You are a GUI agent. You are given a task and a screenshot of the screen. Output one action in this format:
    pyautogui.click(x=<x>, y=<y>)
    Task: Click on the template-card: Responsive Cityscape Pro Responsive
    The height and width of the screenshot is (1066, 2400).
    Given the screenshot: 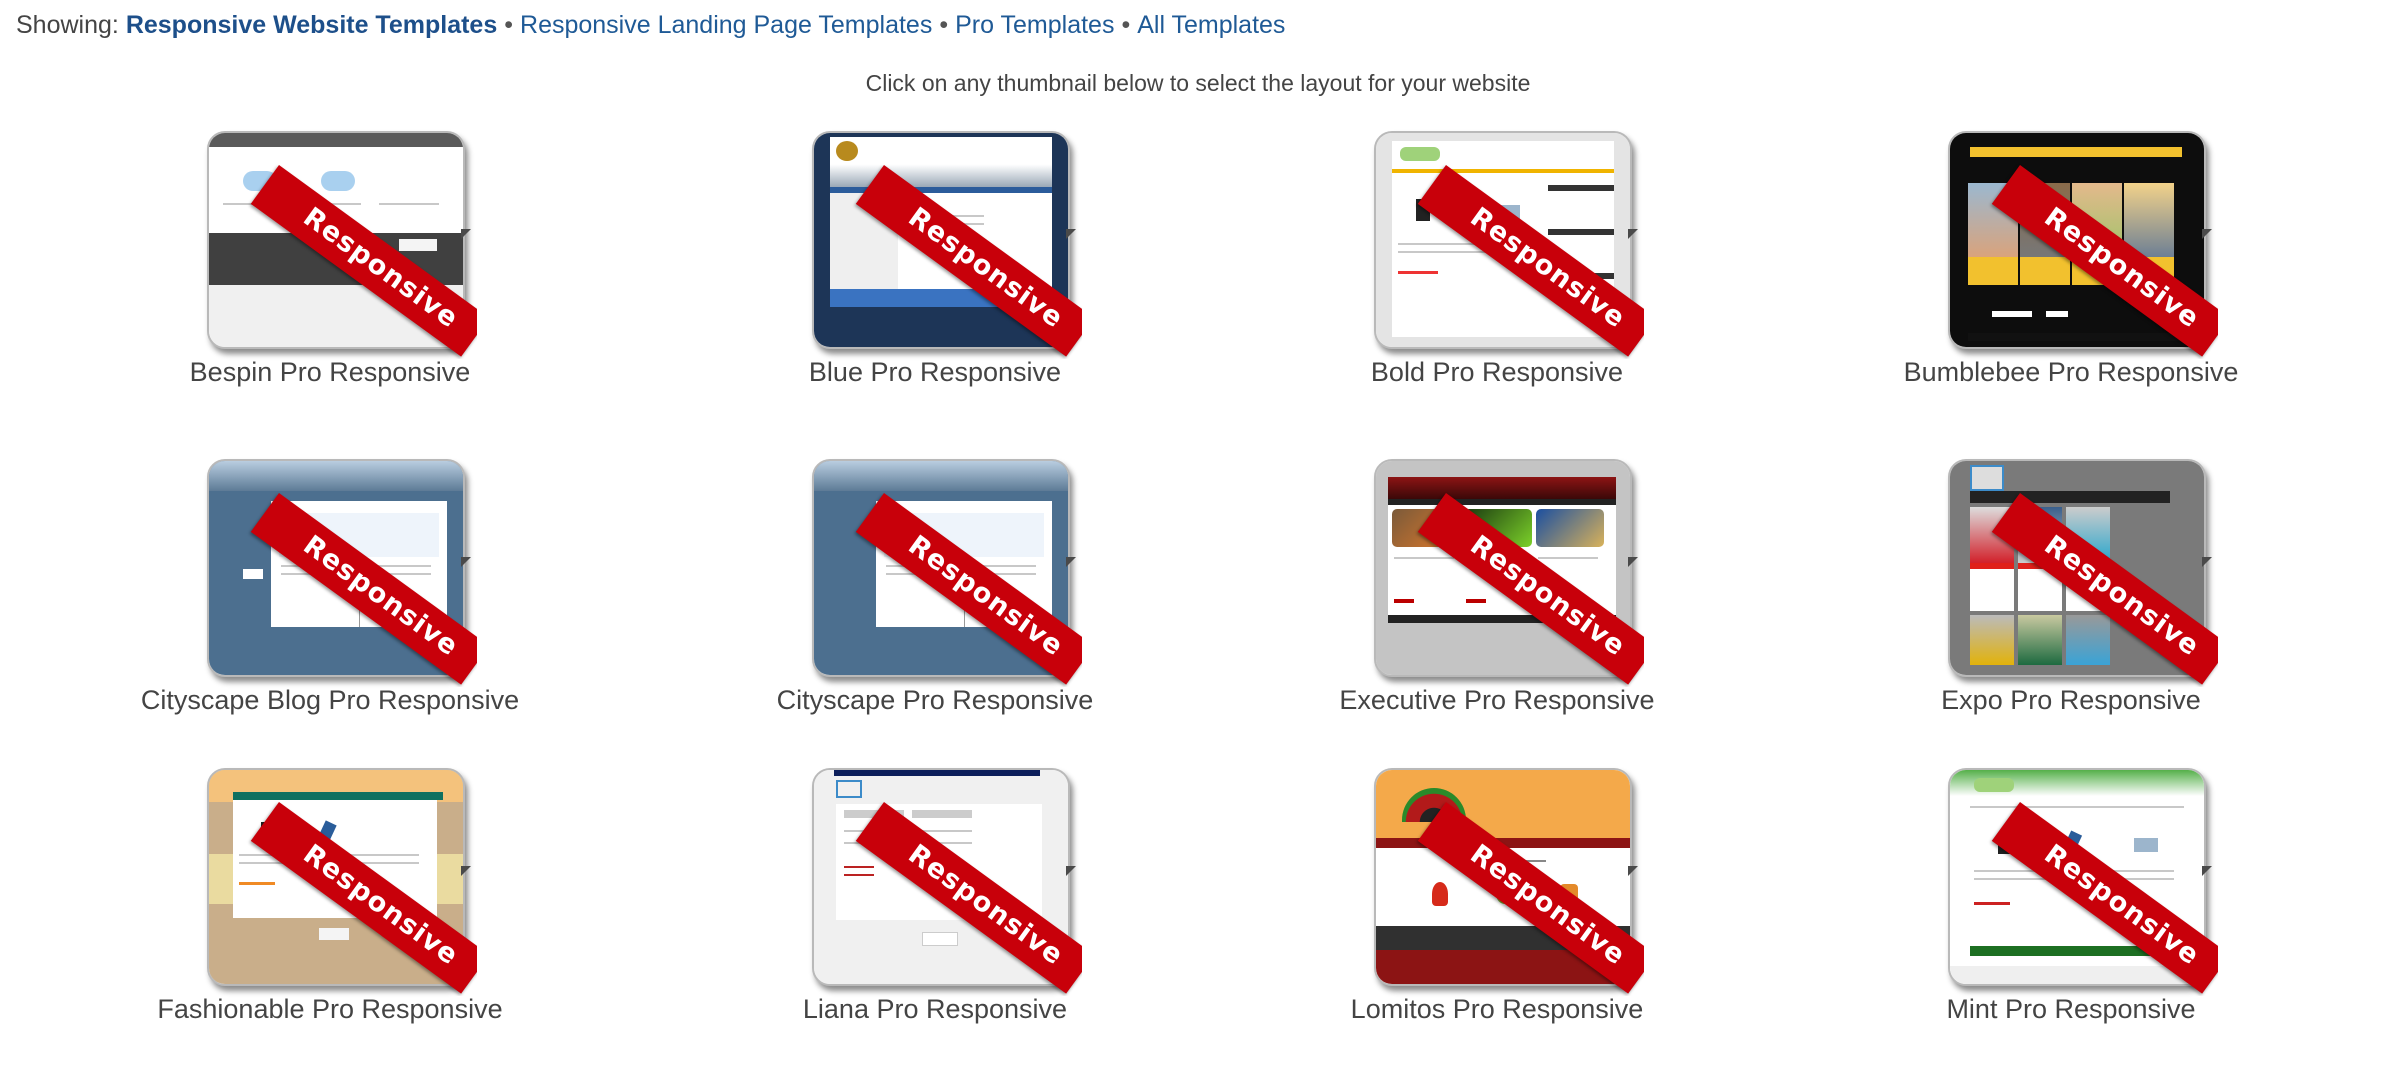 What is the action you would take?
    pyautogui.click(x=935, y=607)
    